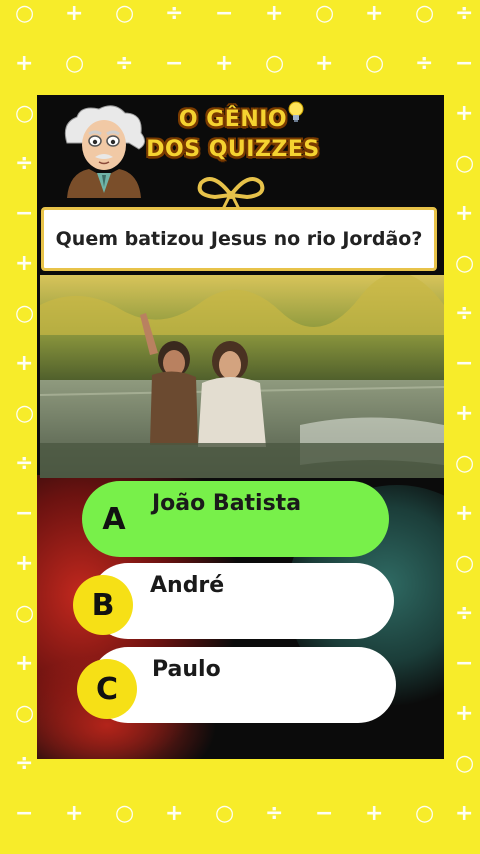  Describe the element at coordinates (231, 193) in the screenshot. I see `ribbon-bow-icon` at that location.